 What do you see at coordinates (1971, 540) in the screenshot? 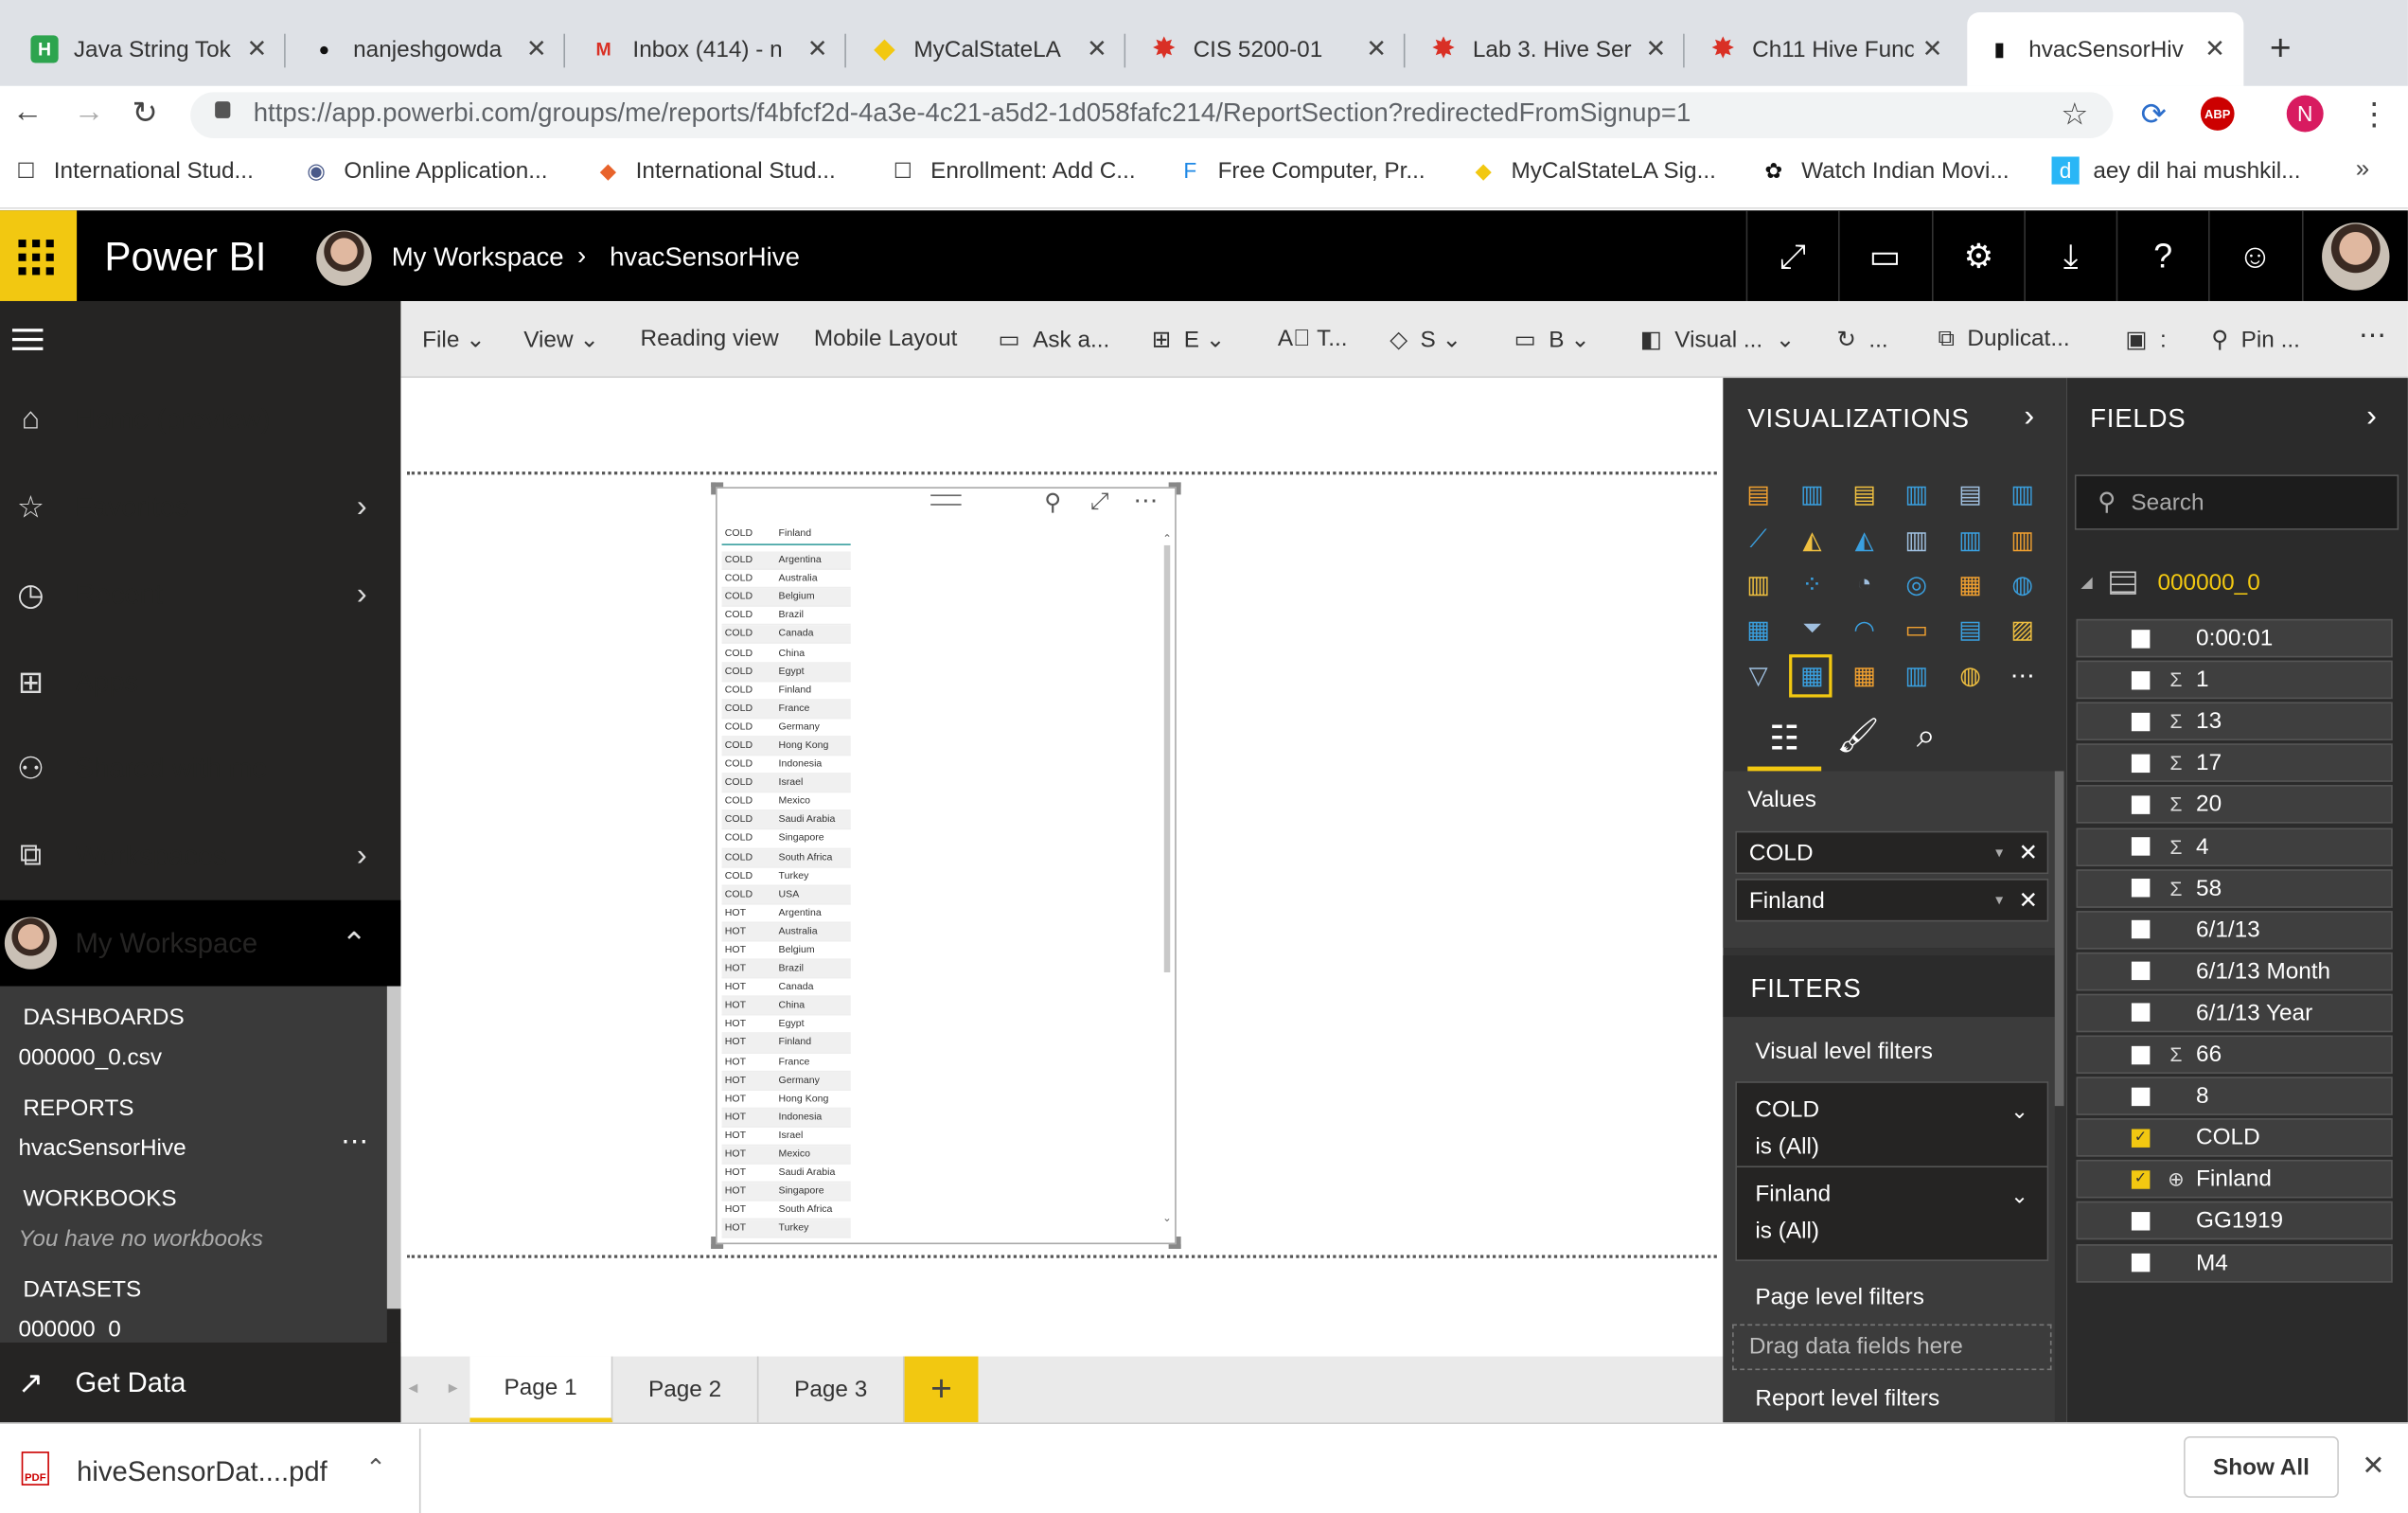
I see `line-clustered-column-icon: ▥` at bounding box center [1971, 540].